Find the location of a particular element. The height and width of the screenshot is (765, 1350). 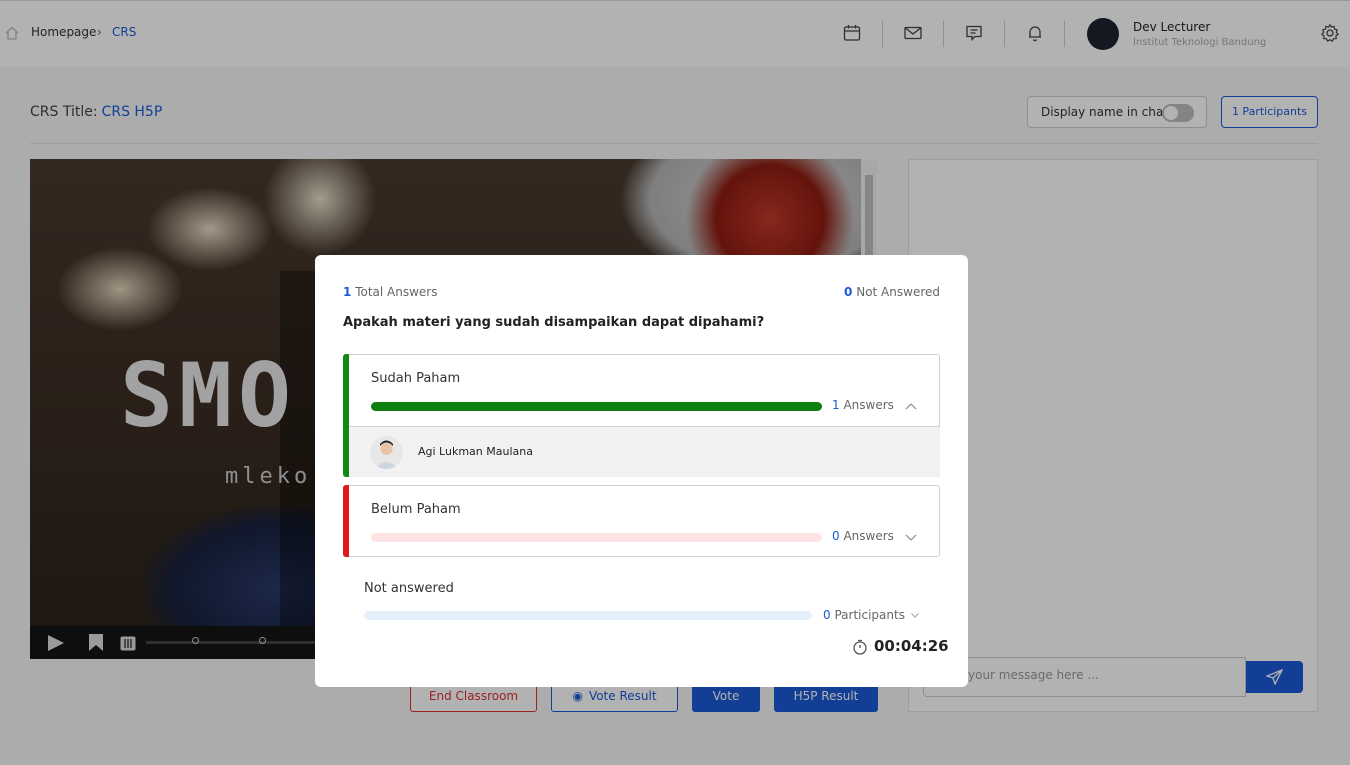

not-answered-title: Not answered is located at coordinates (409, 588).